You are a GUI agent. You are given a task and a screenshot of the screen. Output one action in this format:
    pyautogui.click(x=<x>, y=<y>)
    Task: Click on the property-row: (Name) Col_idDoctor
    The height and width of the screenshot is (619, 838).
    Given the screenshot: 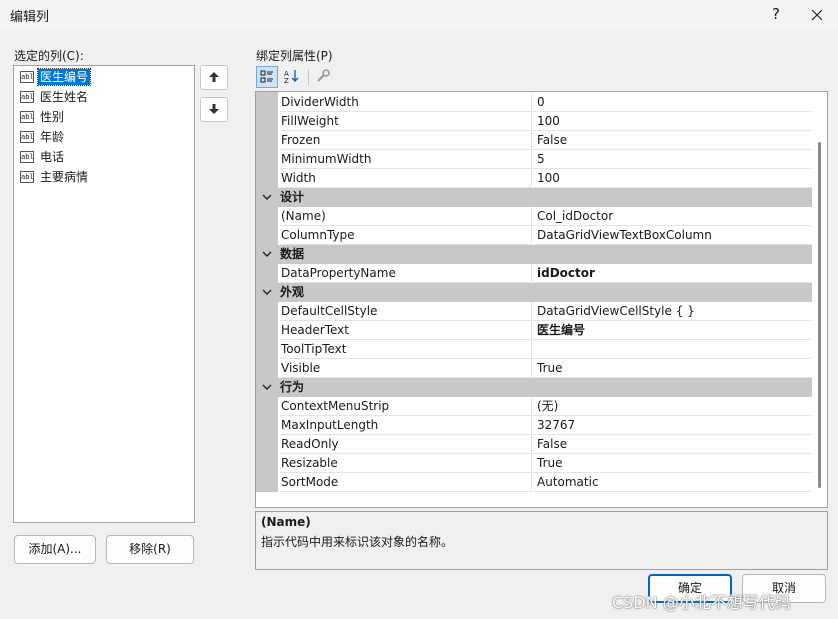 What is the action you would take?
    pyautogui.click(x=534, y=216)
    